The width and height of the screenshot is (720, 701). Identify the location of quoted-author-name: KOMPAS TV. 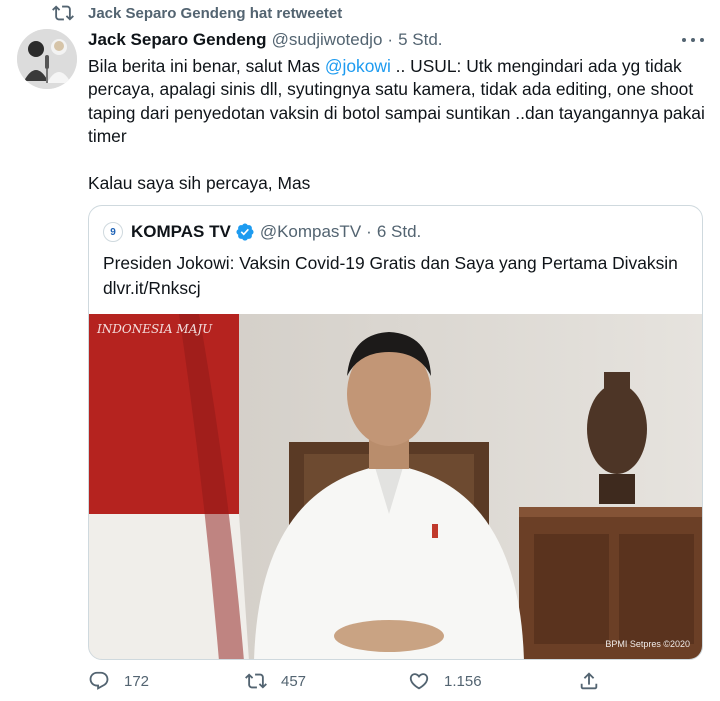
(181, 231).